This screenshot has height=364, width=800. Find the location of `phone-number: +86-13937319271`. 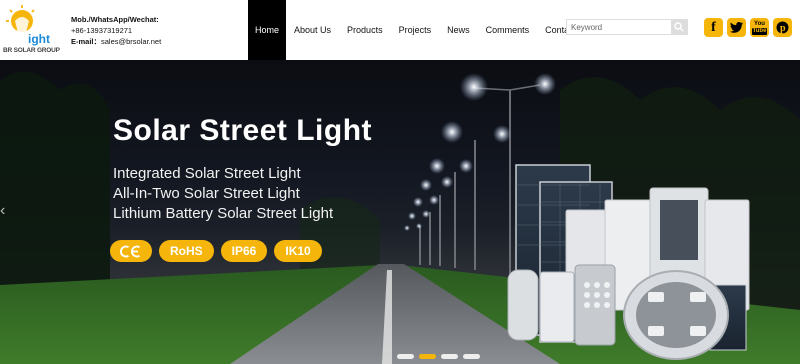

phone-number: +86-13937319271 is located at coordinates (116, 30).